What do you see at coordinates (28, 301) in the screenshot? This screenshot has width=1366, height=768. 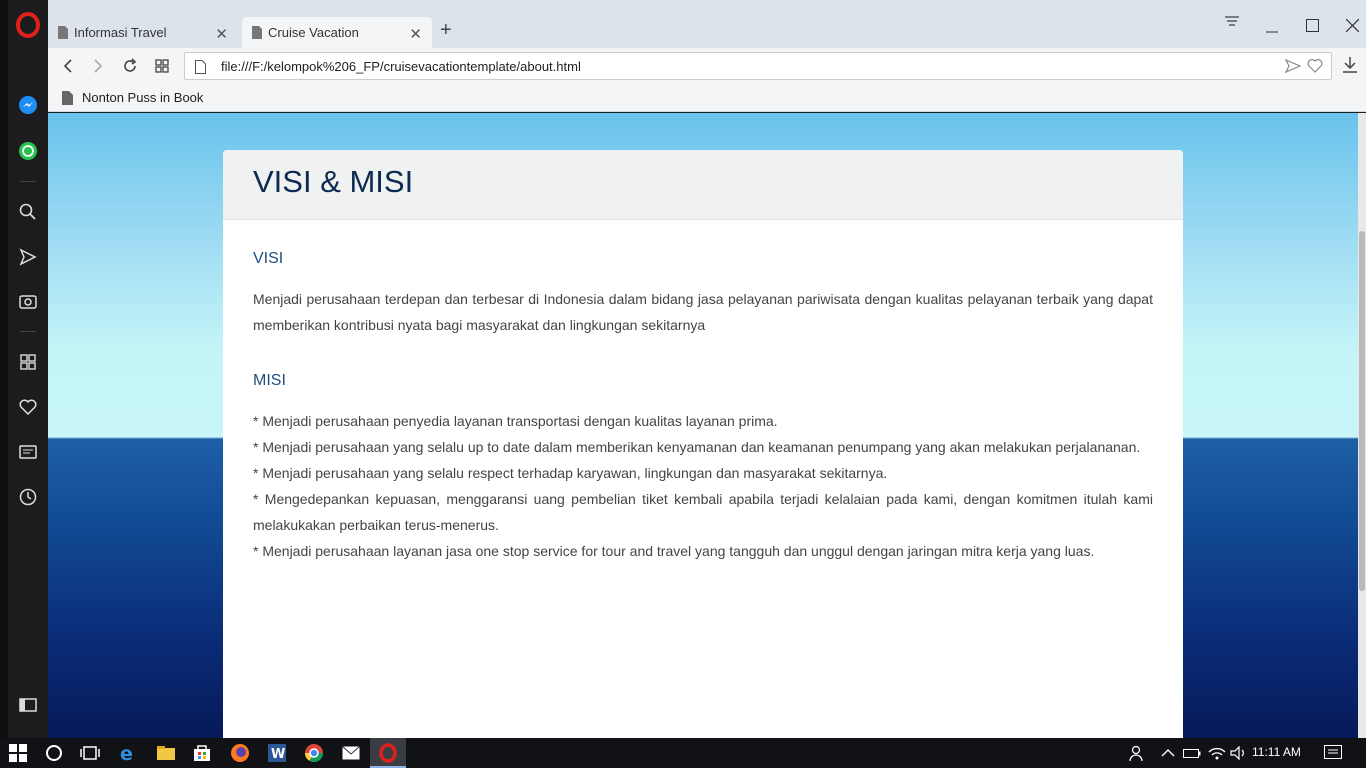 I see `camera-icon` at bounding box center [28, 301].